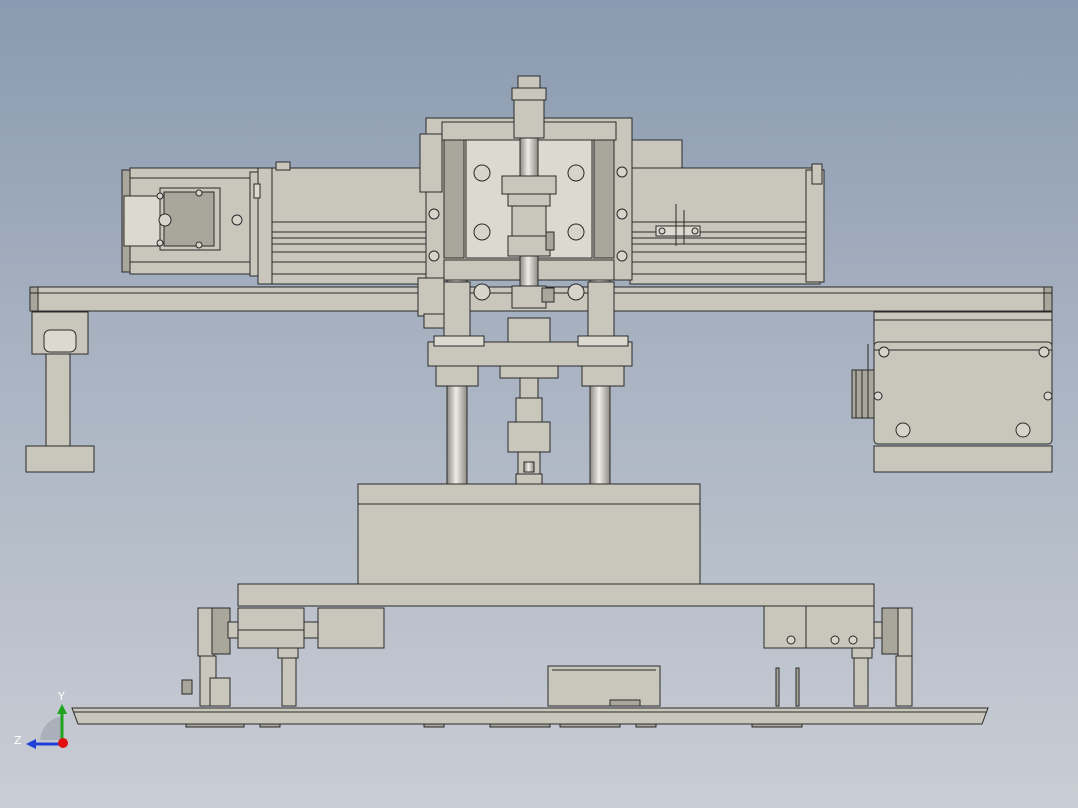  Describe the element at coordinates (556, 595) in the screenshot. I see `bridge-plate` at that location.